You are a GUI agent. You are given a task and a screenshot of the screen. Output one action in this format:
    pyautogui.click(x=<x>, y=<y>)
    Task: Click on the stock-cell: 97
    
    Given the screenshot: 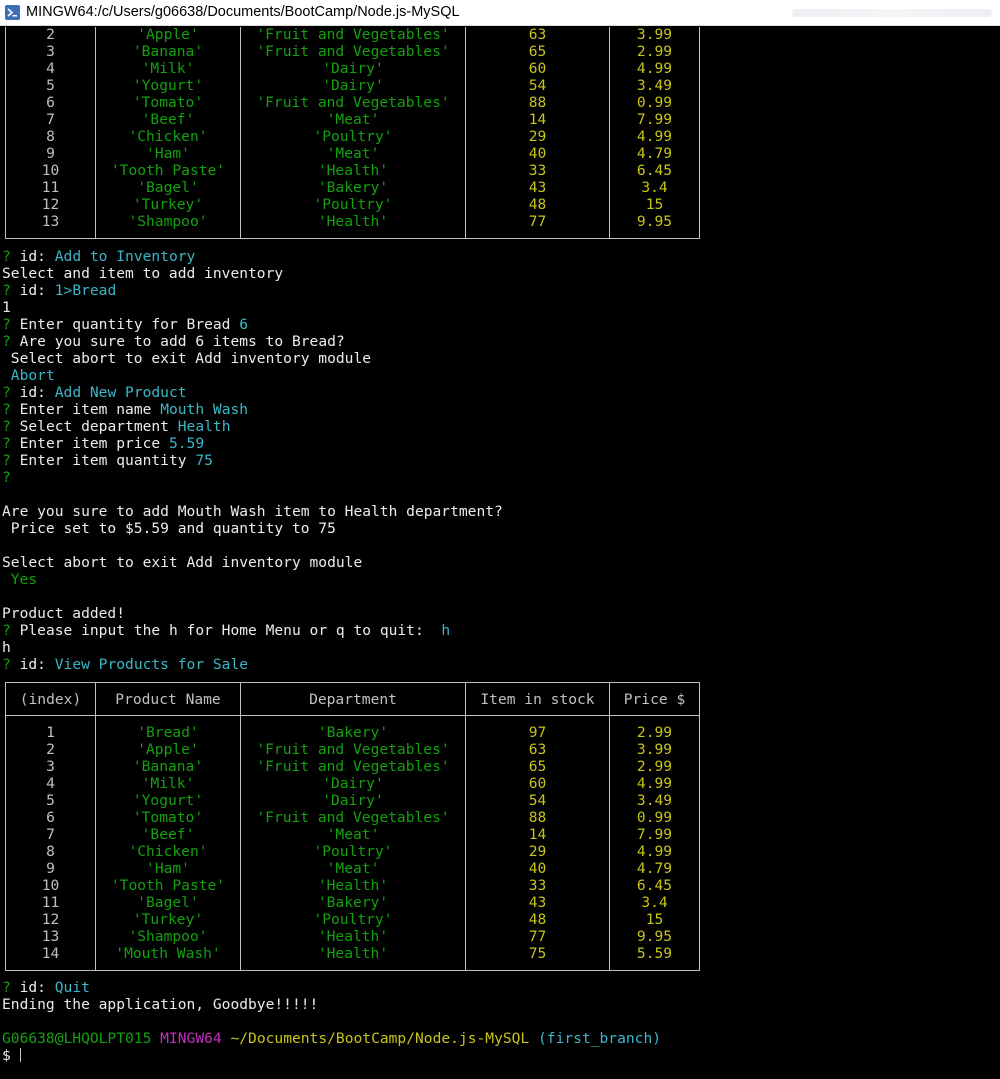 What is the action you would take?
    pyautogui.click(x=537, y=732)
    